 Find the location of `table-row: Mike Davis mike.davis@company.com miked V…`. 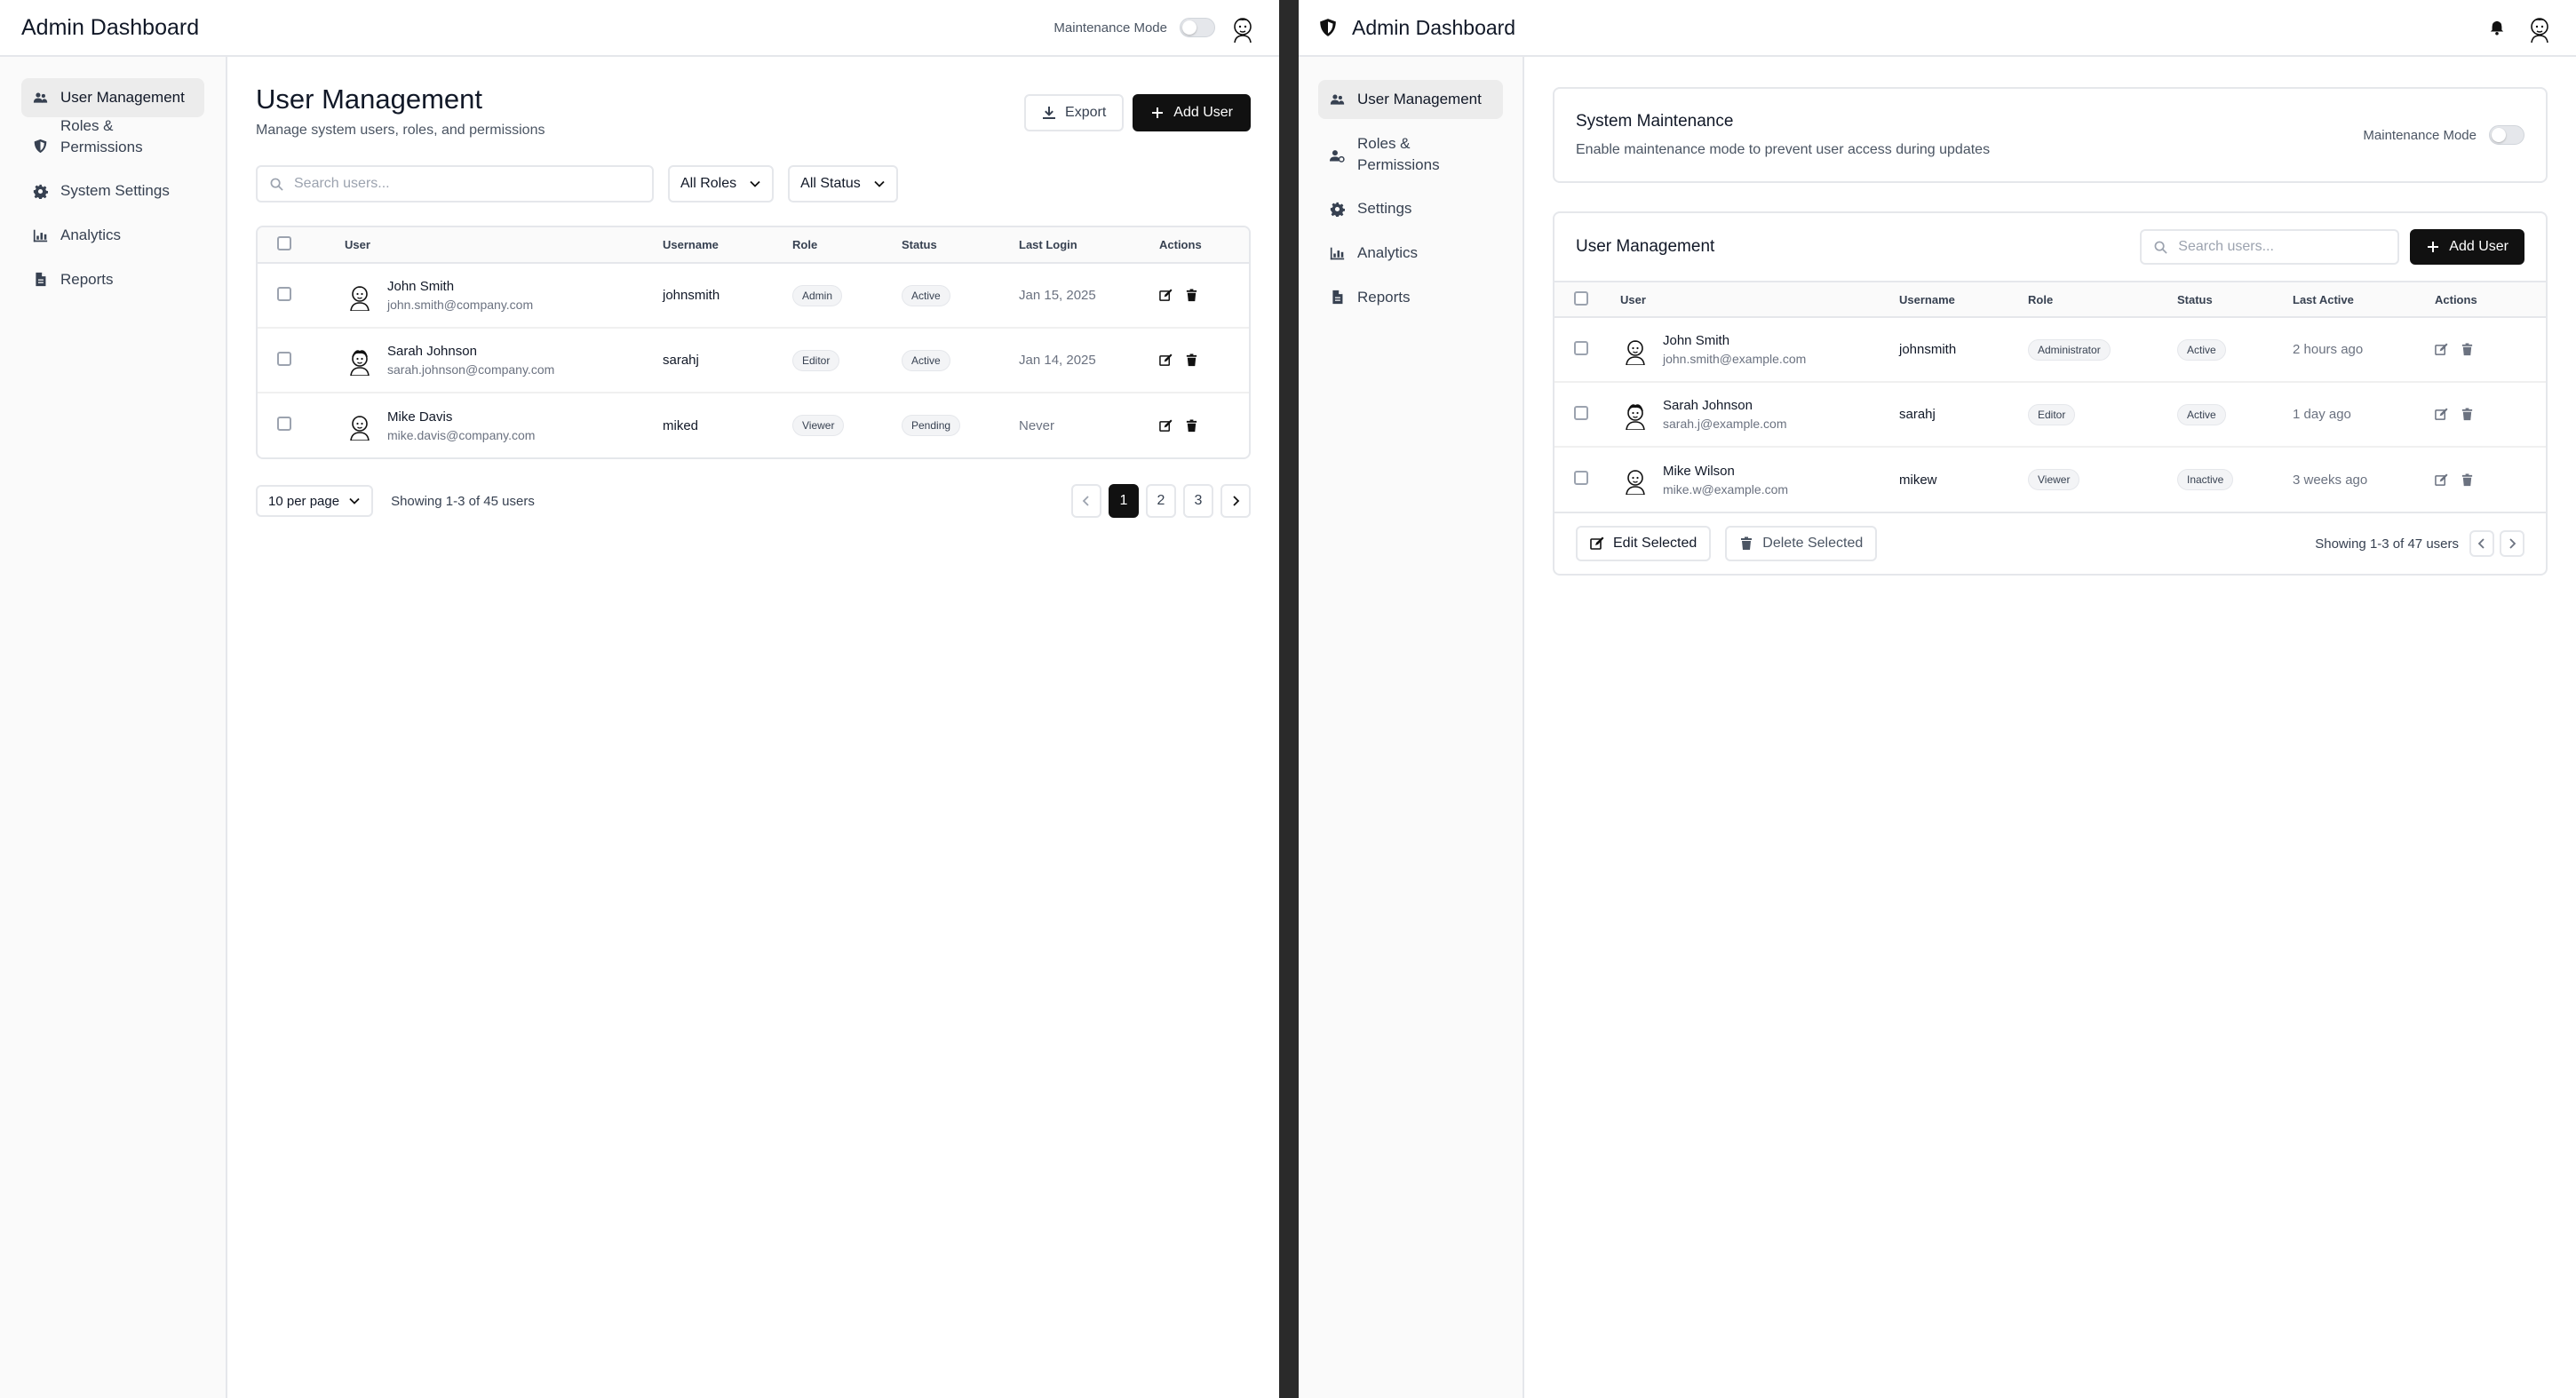

table-row: Mike Davis mike.davis@company.com miked V… is located at coordinates (753, 425).